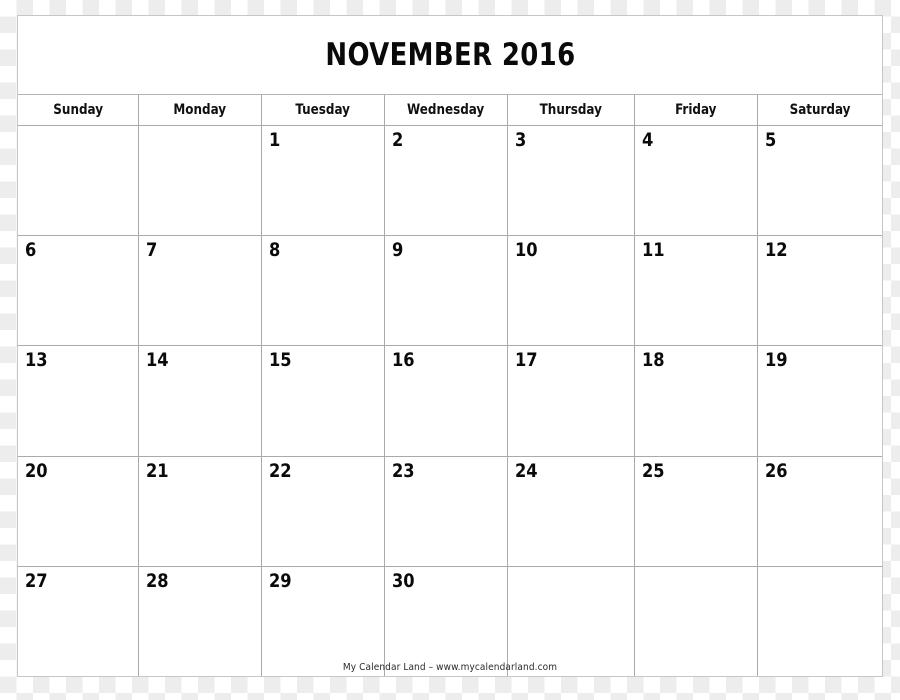  I want to click on weekday-header-friday: Friday, so click(696, 110).